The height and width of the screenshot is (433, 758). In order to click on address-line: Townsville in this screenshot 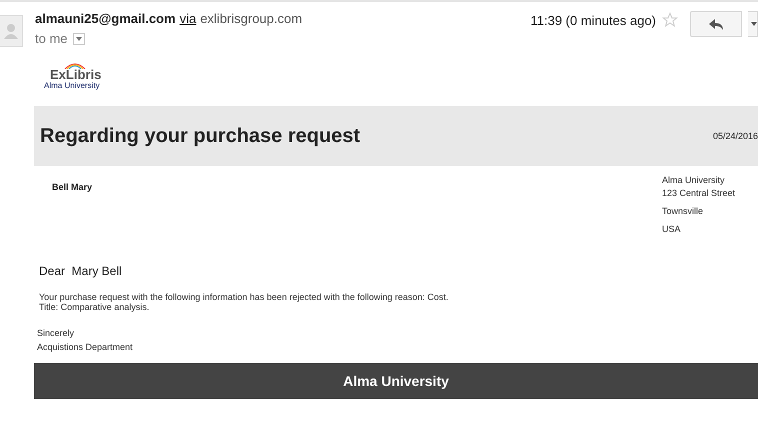, I will do `click(683, 211)`.